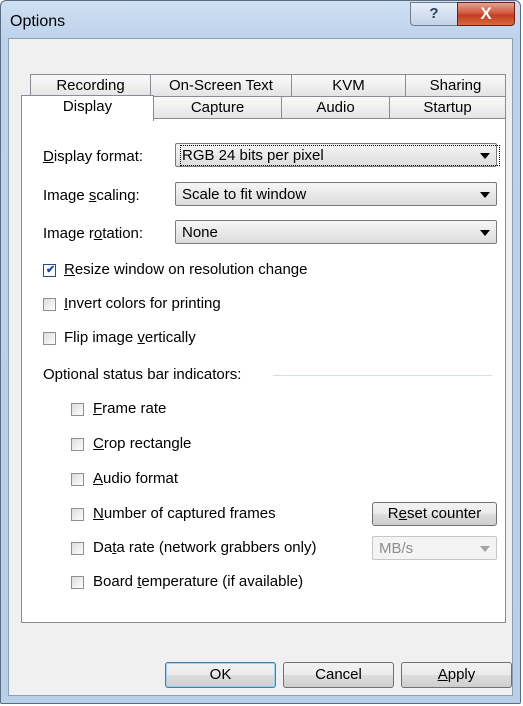  Describe the element at coordinates (456, 675) in the screenshot. I see `apply-button: Apply` at that location.